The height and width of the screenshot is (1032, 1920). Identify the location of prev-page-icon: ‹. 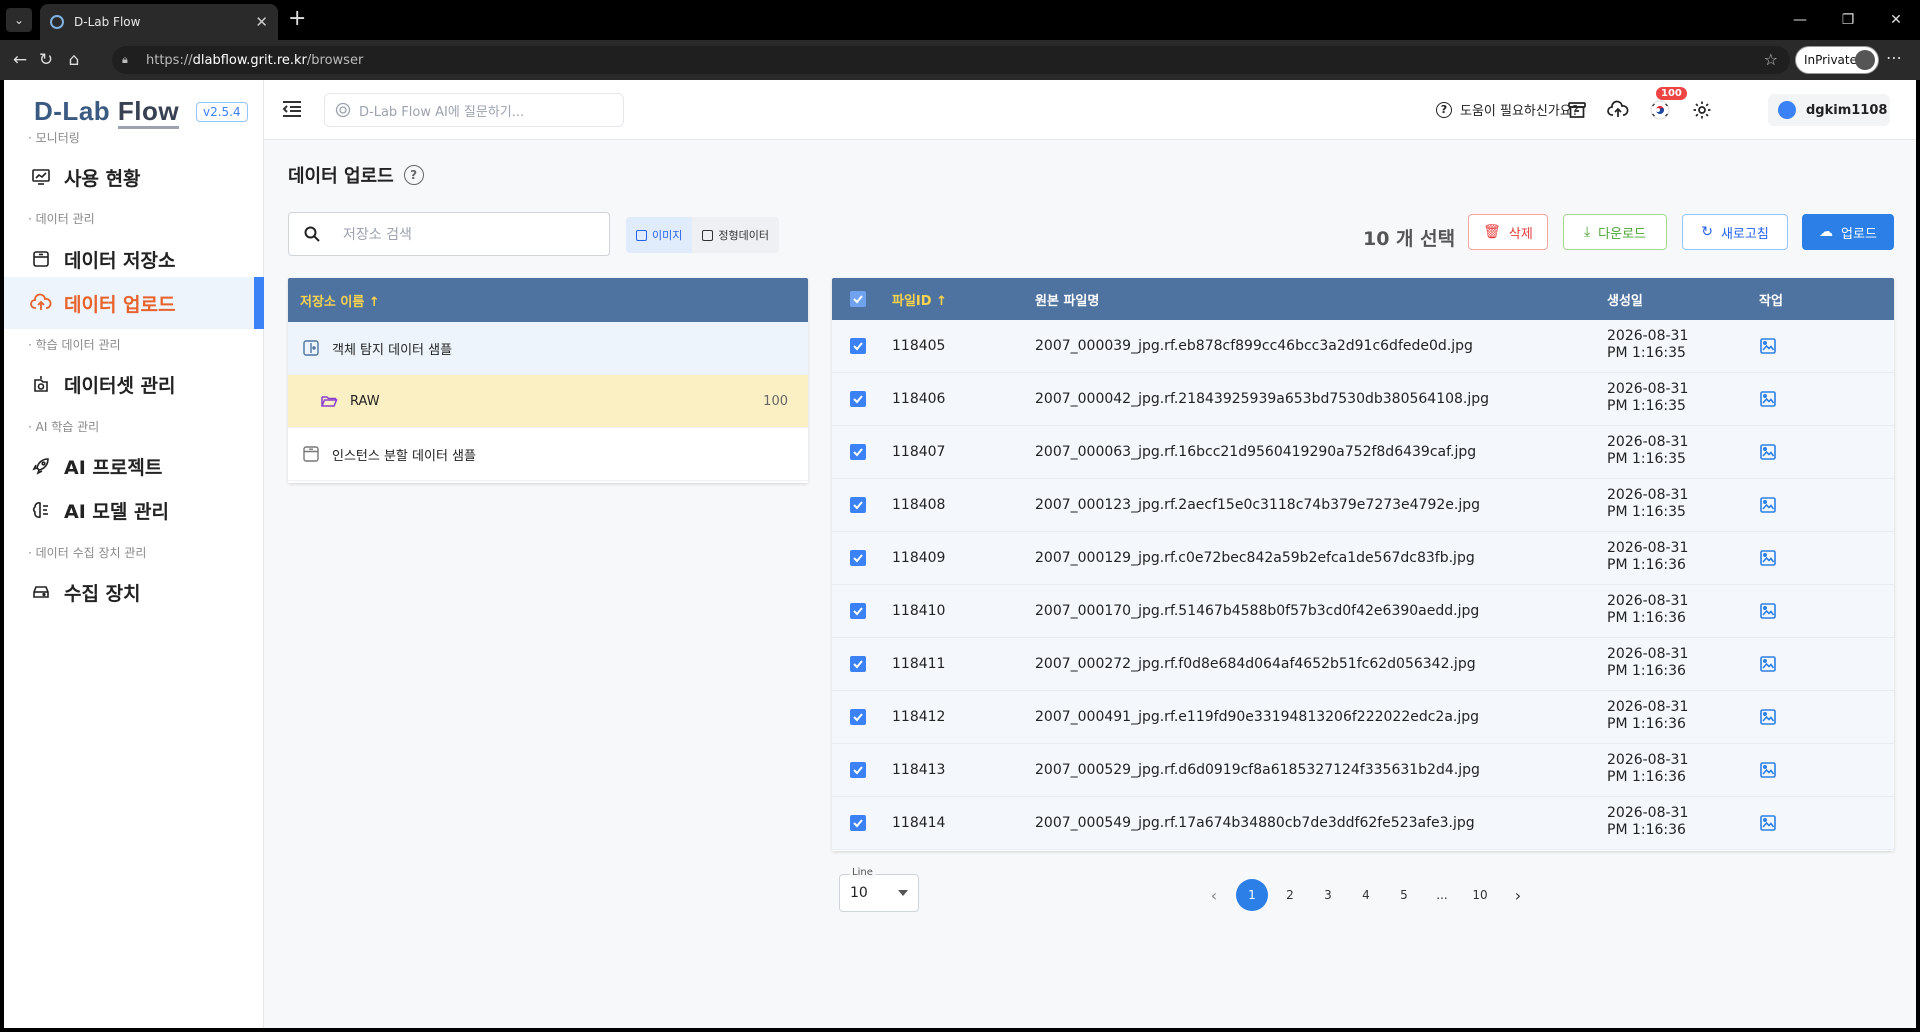
(1214, 895).